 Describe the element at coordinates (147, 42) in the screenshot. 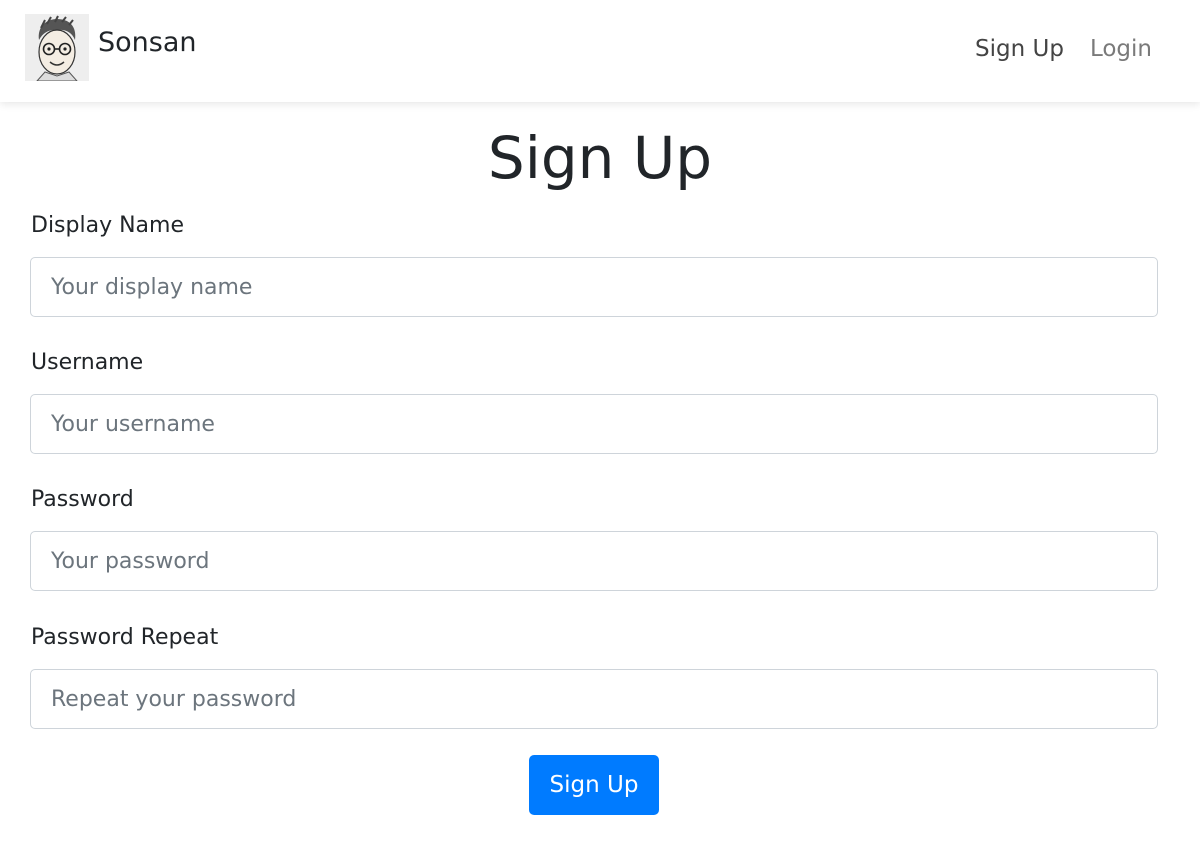

I see `brand-name: Sonsan` at that location.